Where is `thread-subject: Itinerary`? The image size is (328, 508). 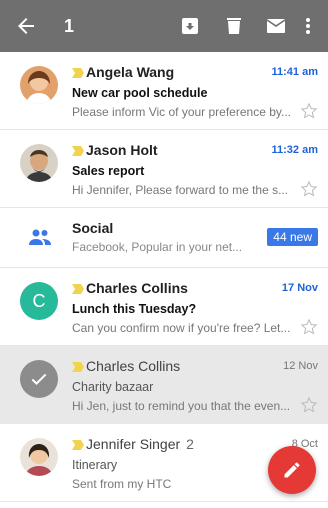 thread-subject: Itinerary is located at coordinates (95, 465).